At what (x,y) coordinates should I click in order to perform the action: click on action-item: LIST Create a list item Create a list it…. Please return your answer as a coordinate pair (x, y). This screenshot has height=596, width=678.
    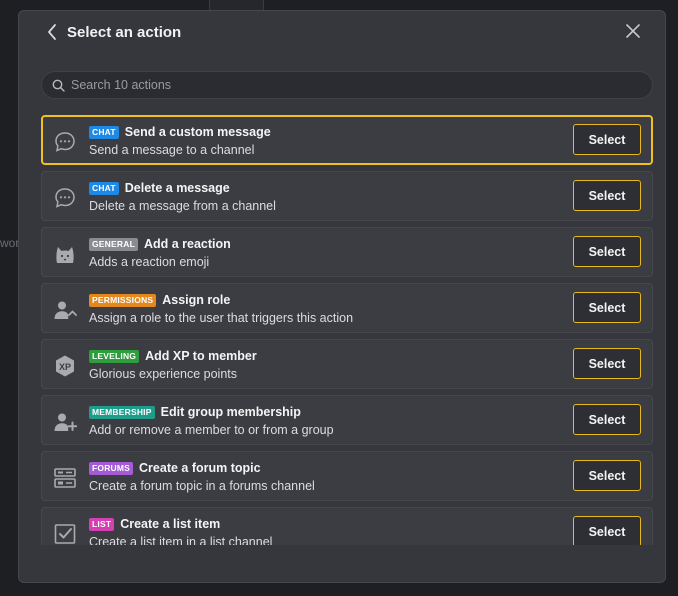
    Looking at the image, I should click on (347, 526).